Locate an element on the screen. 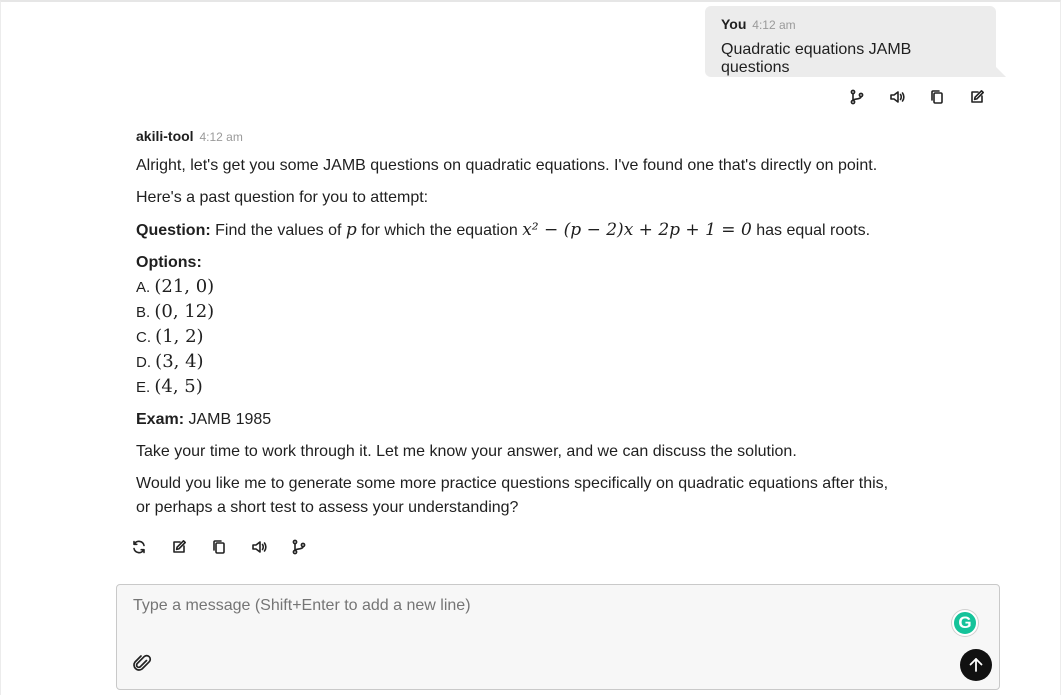 Image resolution: width=1061 pixels, height=695 pixels. assistant-message-actions is located at coordinates (219, 547).